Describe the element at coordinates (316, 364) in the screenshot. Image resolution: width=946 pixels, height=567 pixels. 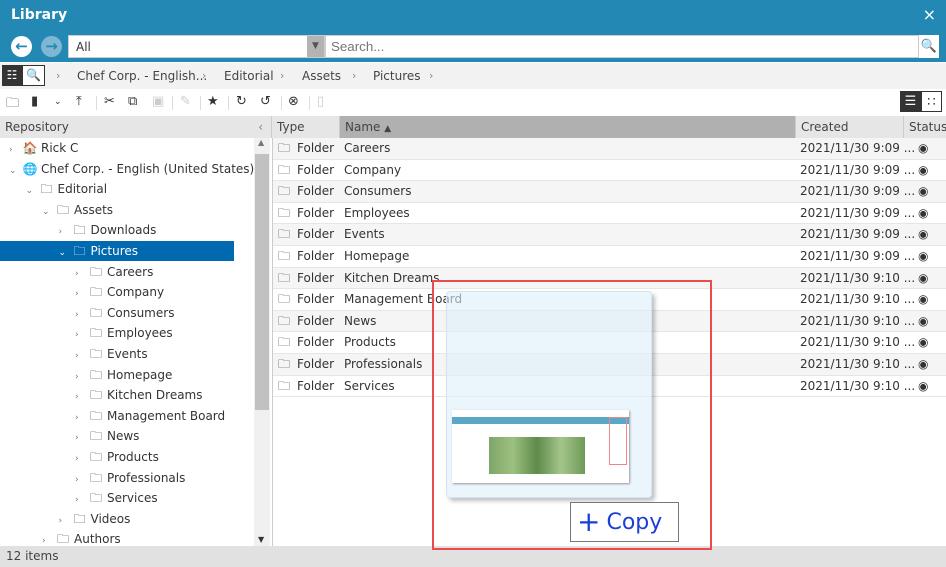
I see `type-cell: Folder` at that location.